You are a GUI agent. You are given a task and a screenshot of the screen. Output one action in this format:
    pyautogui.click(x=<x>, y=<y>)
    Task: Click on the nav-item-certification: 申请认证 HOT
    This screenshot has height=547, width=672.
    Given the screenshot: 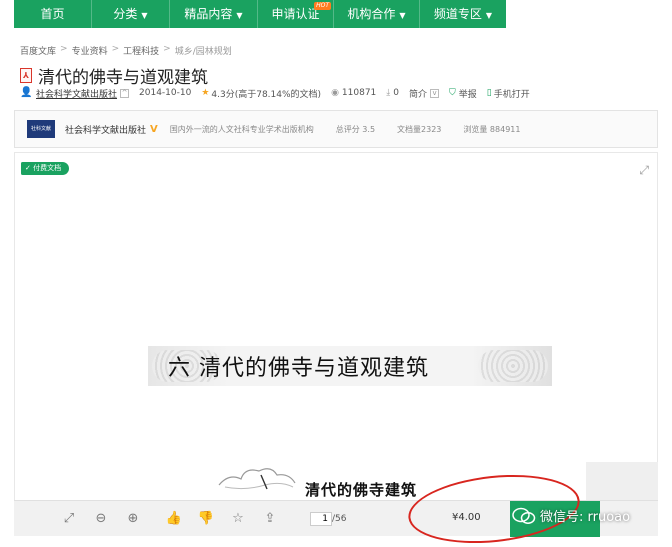 What is the action you would take?
    pyautogui.click(x=296, y=14)
    